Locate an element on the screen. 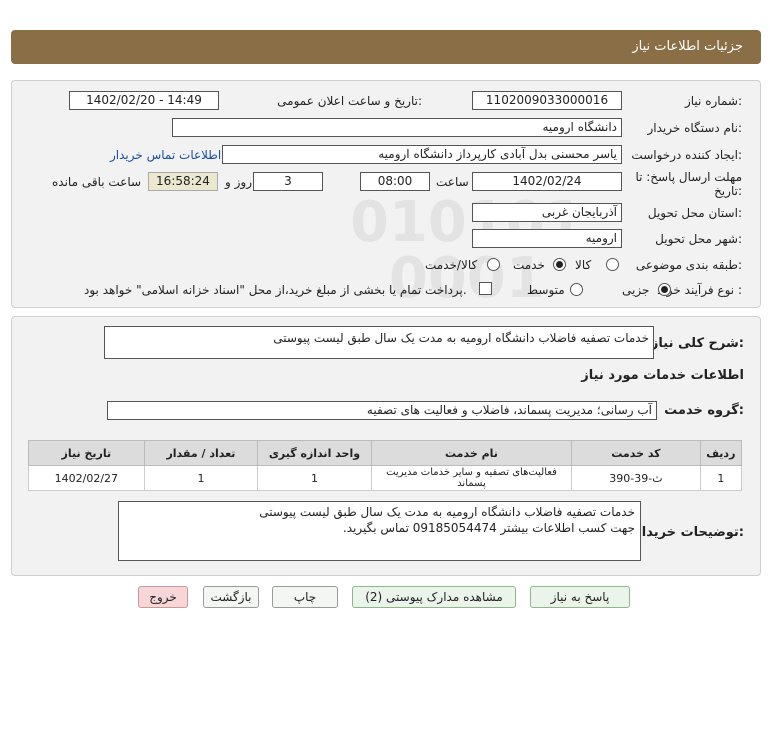 This screenshot has width=770, height=745. province-field: آذربایجان غربی is located at coordinates (547, 212).